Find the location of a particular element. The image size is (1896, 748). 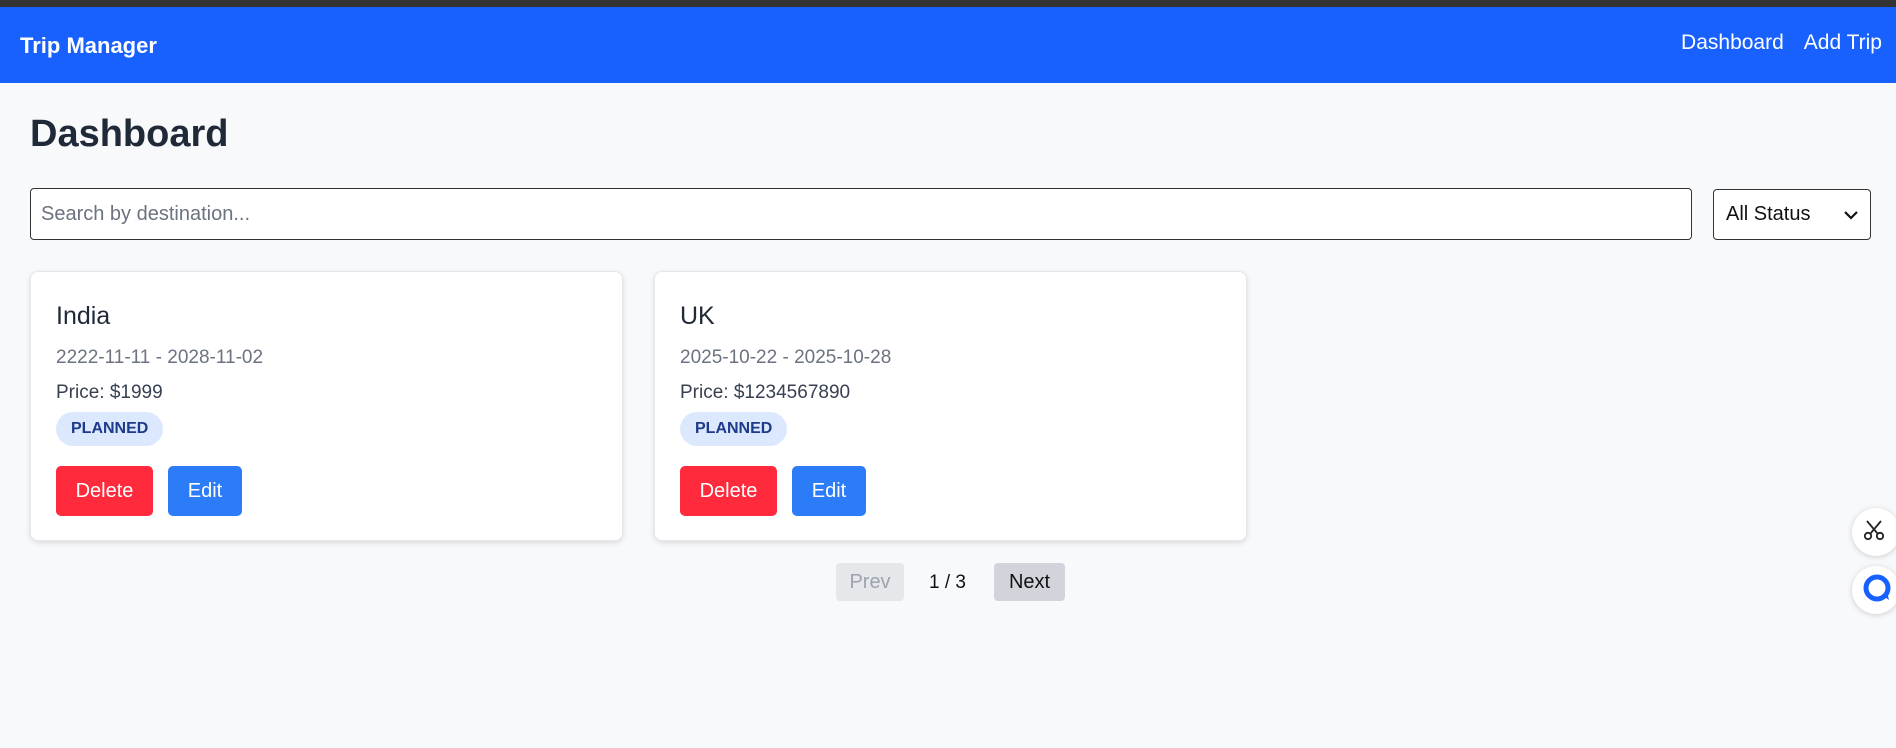

nav-link-add-trip: Add Trip is located at coordinates (1843, 43).